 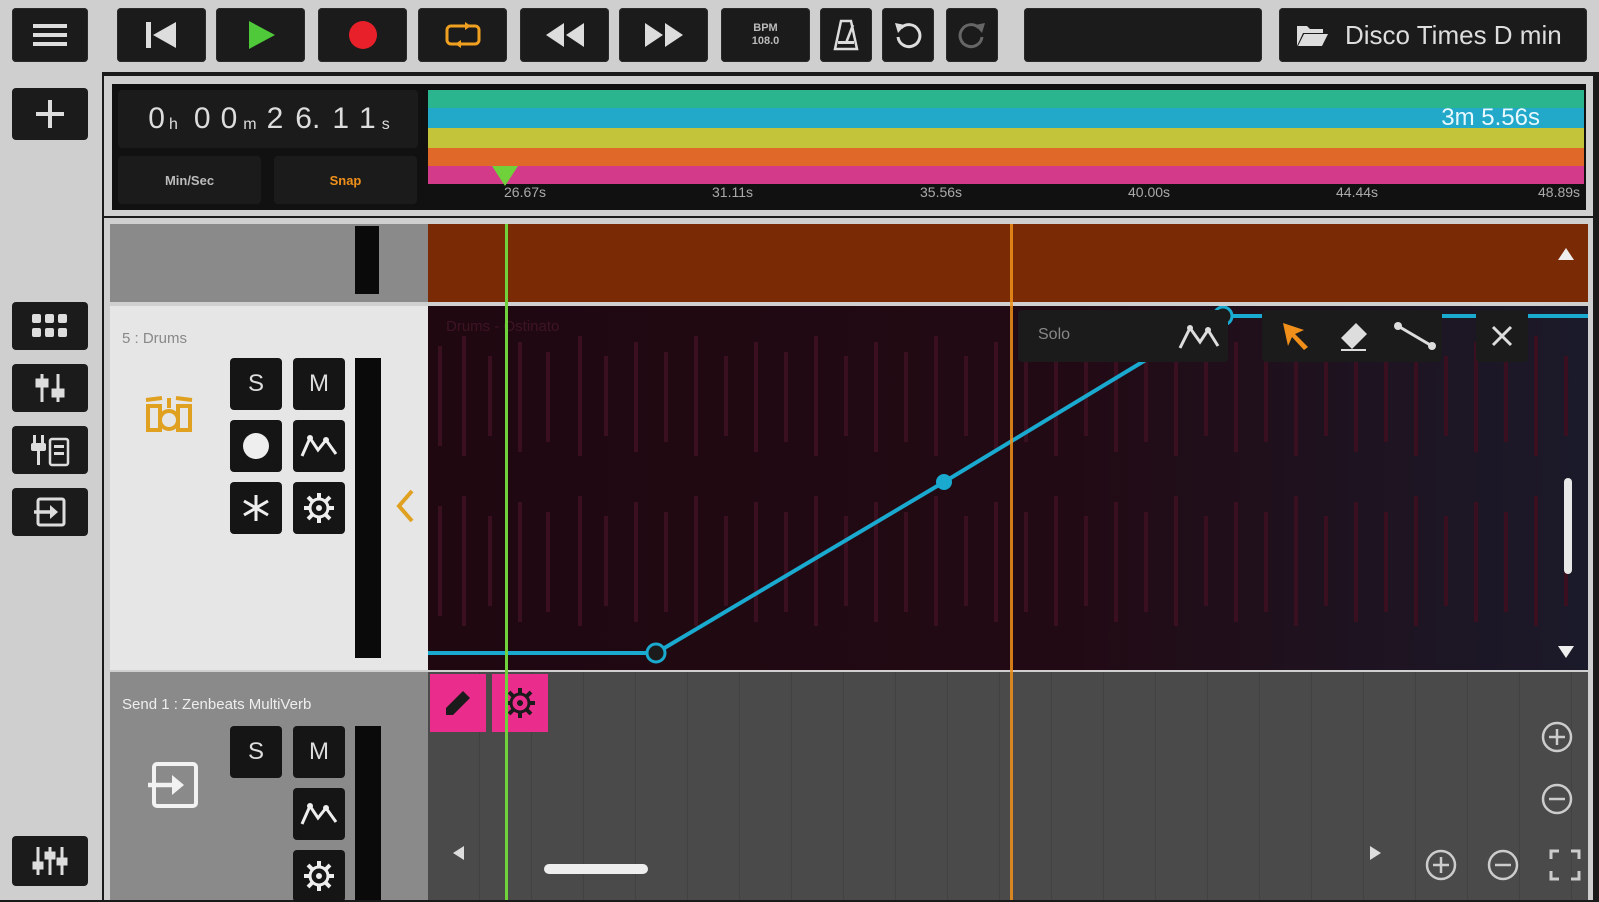 What do you see at coordinates (1149, 192) in the screenshot?
I see `ruler-tick-4: 40.00s` at bounding box center [1149, 192].